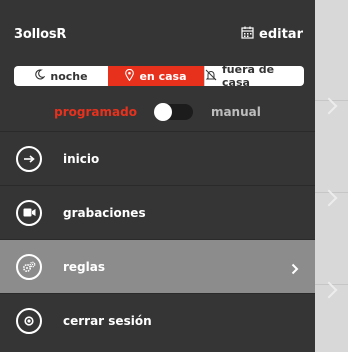 This screenshot has width=348, height=352. Describe the element at coordinates (81, 158) in the screenshot. I see `menu-item-label: inicio` at that location.